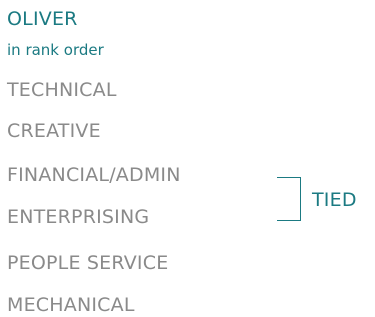 Image resolution: width=375 pixels, height=317 pixels. I want to click on rank-item-creative: CREATIVE, so click(54, 131).